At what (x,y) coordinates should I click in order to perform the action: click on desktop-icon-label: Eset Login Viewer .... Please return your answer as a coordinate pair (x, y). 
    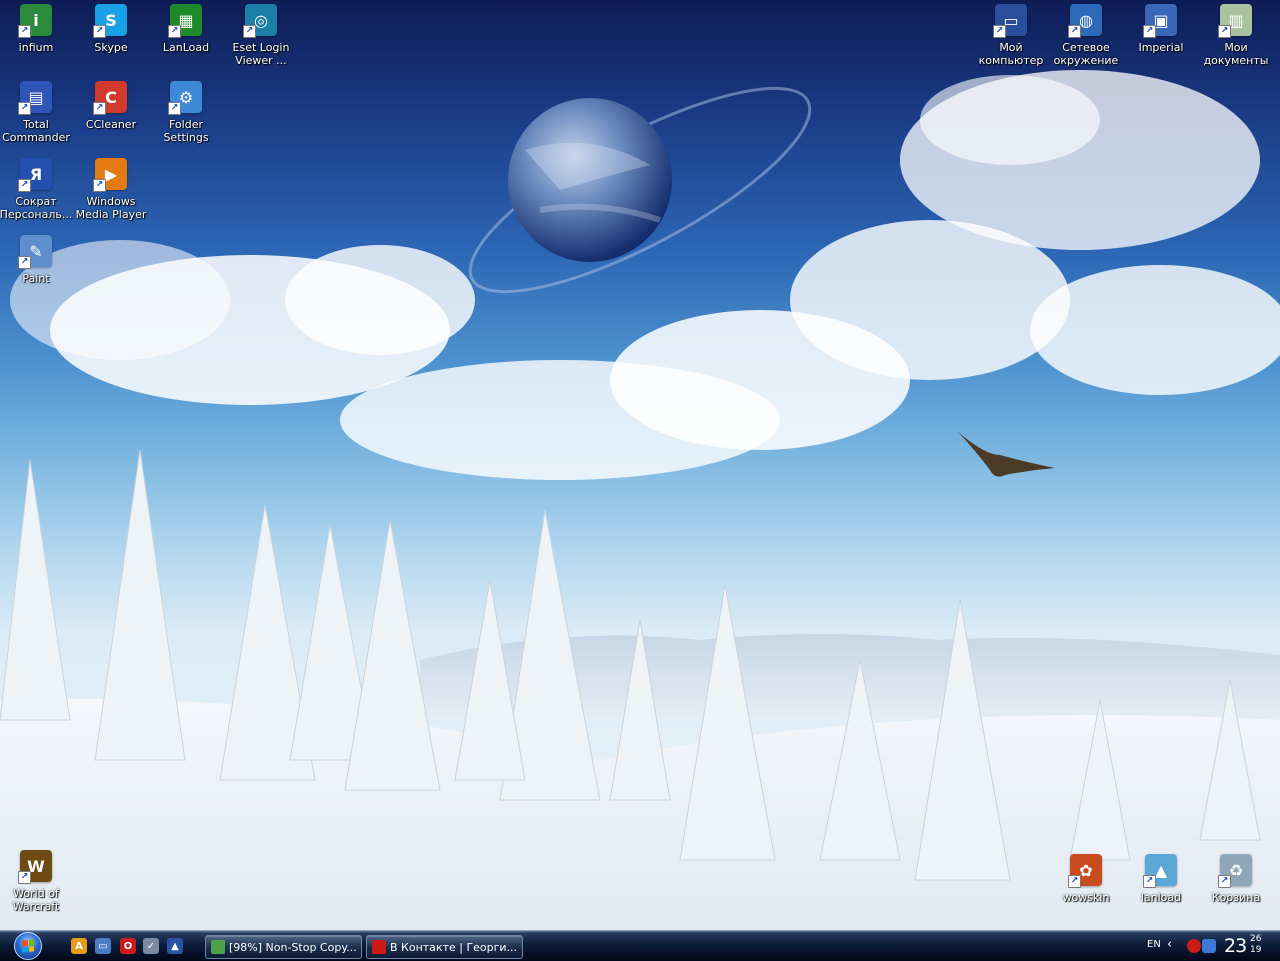
    Looking at the image, I should click on (261, 54).